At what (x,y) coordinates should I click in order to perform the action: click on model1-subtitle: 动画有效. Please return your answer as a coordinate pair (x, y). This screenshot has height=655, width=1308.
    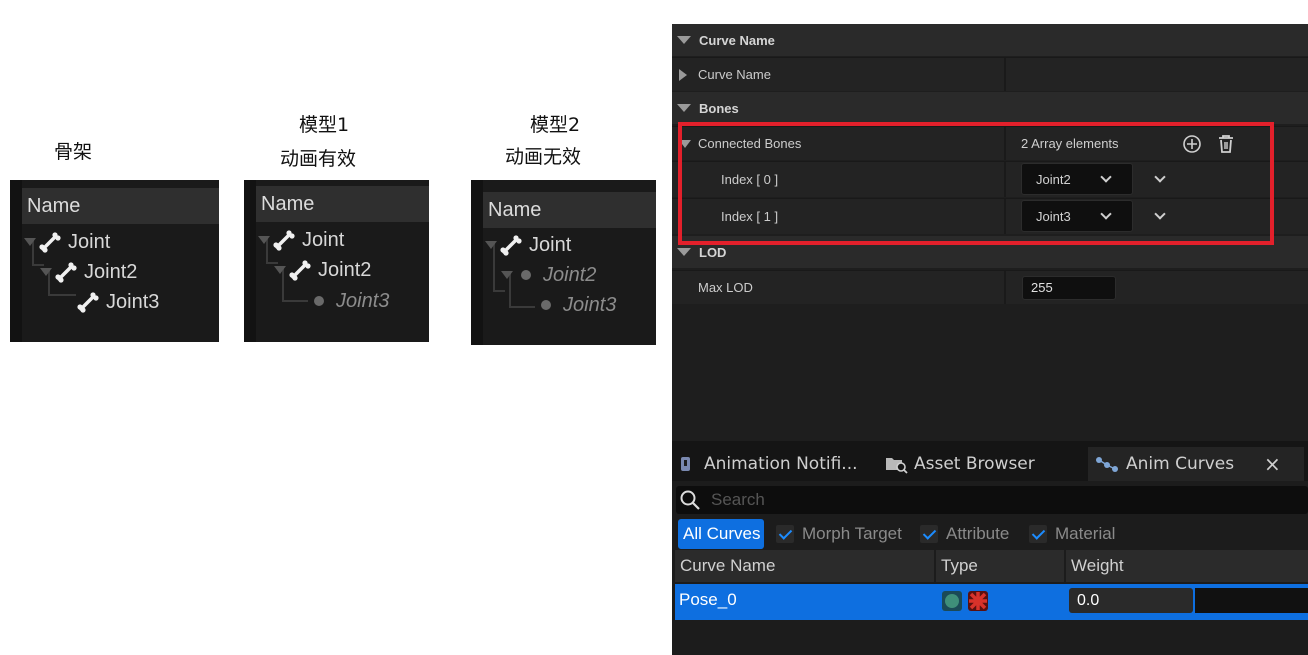
    Looking at the image, I should click on (318, 159).